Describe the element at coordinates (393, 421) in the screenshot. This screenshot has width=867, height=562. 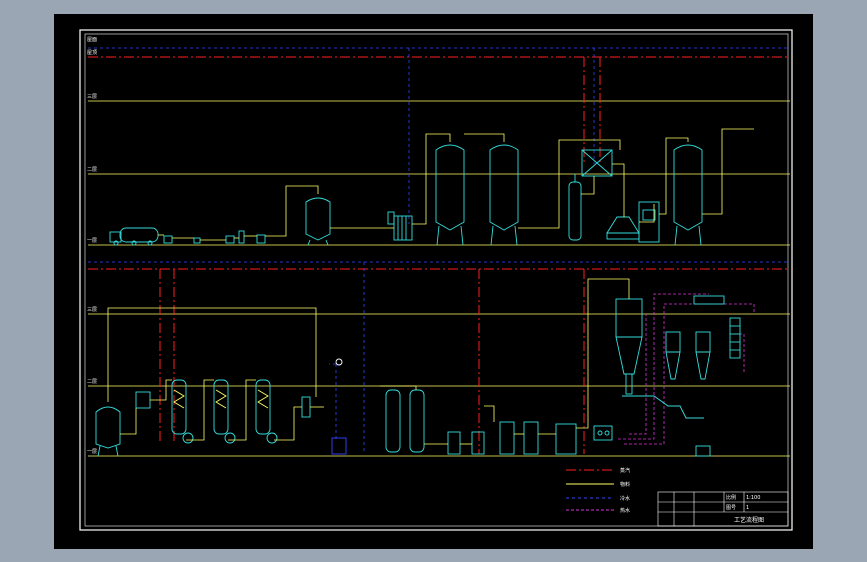
I see `ion-exchange-column-1-icon` at that location.